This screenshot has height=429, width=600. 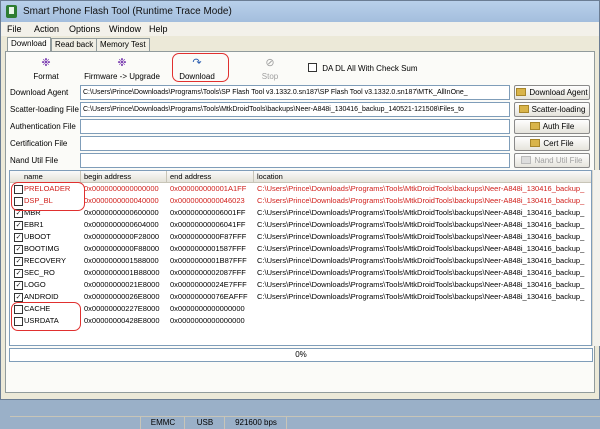 I want to click on download-agent-button-label: Download Agent, so click(x=558, y=92).